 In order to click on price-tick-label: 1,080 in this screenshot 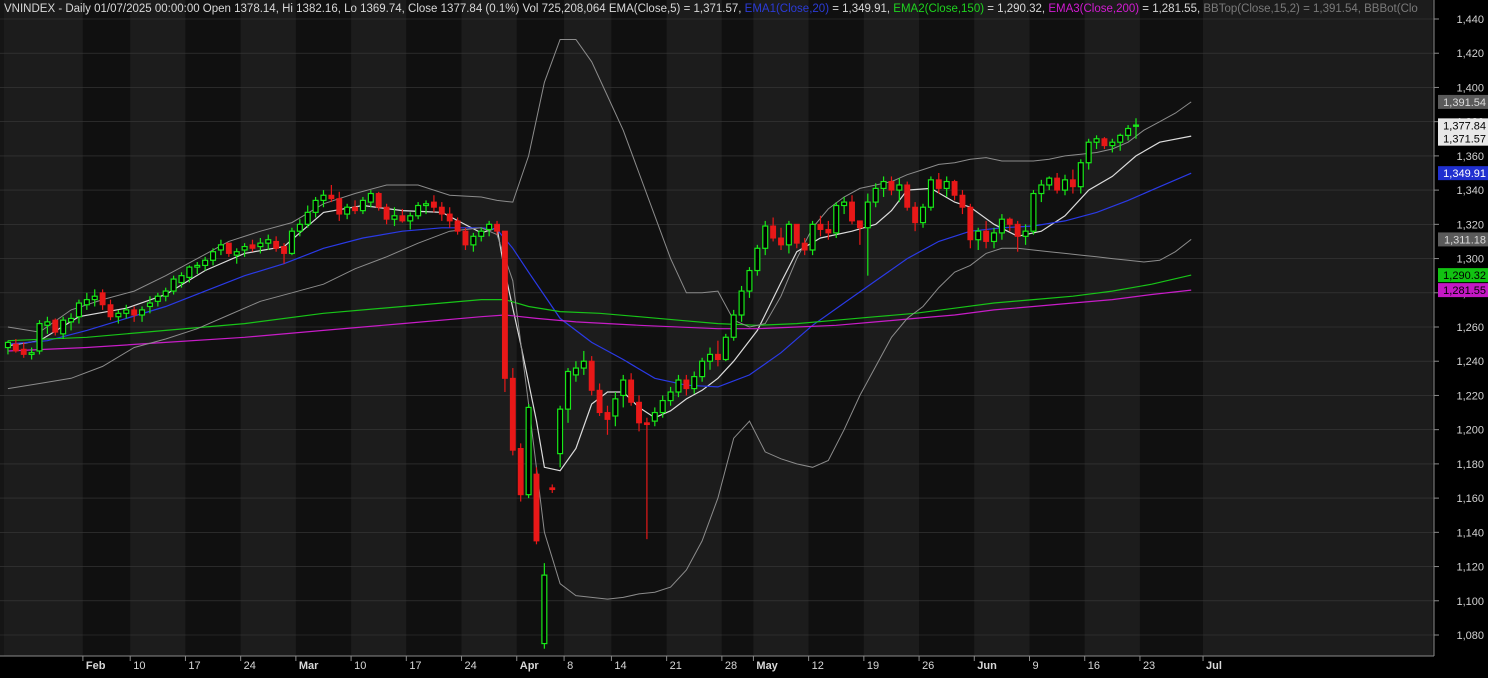, I will do `click(1470, 636)`.